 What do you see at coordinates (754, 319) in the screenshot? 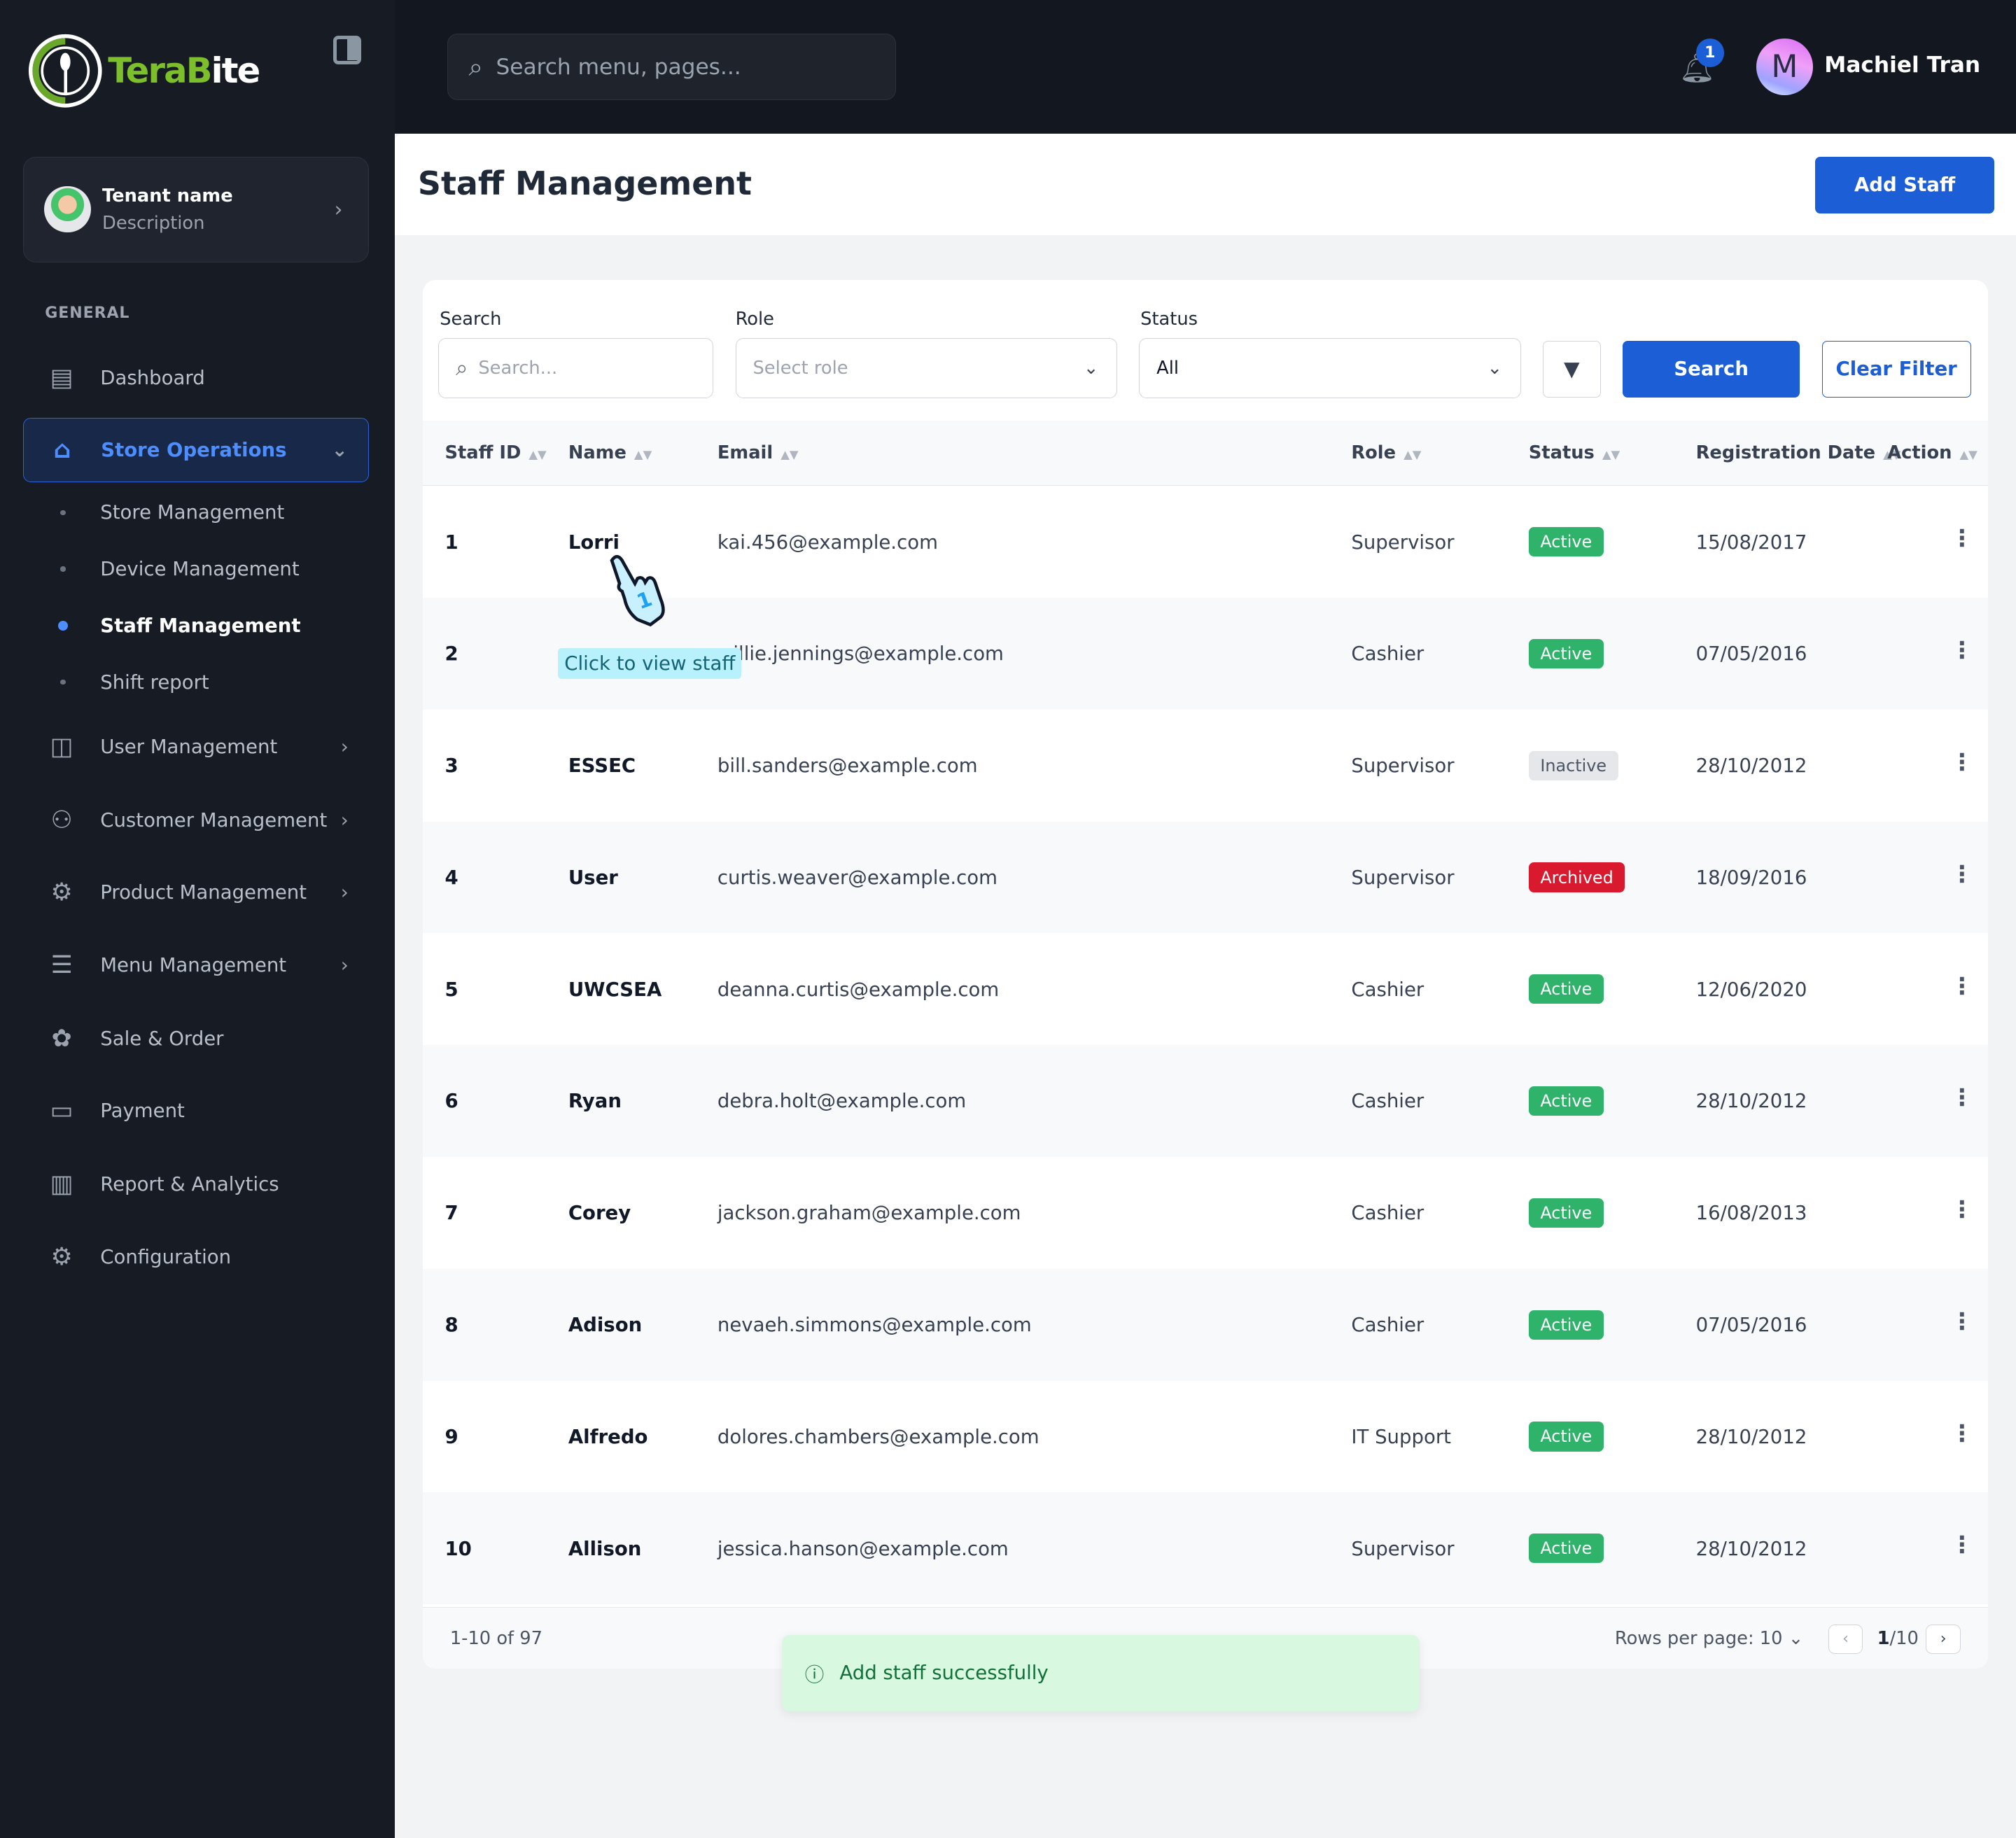
I see `role-label: Role` at bounding box center [754, 319].